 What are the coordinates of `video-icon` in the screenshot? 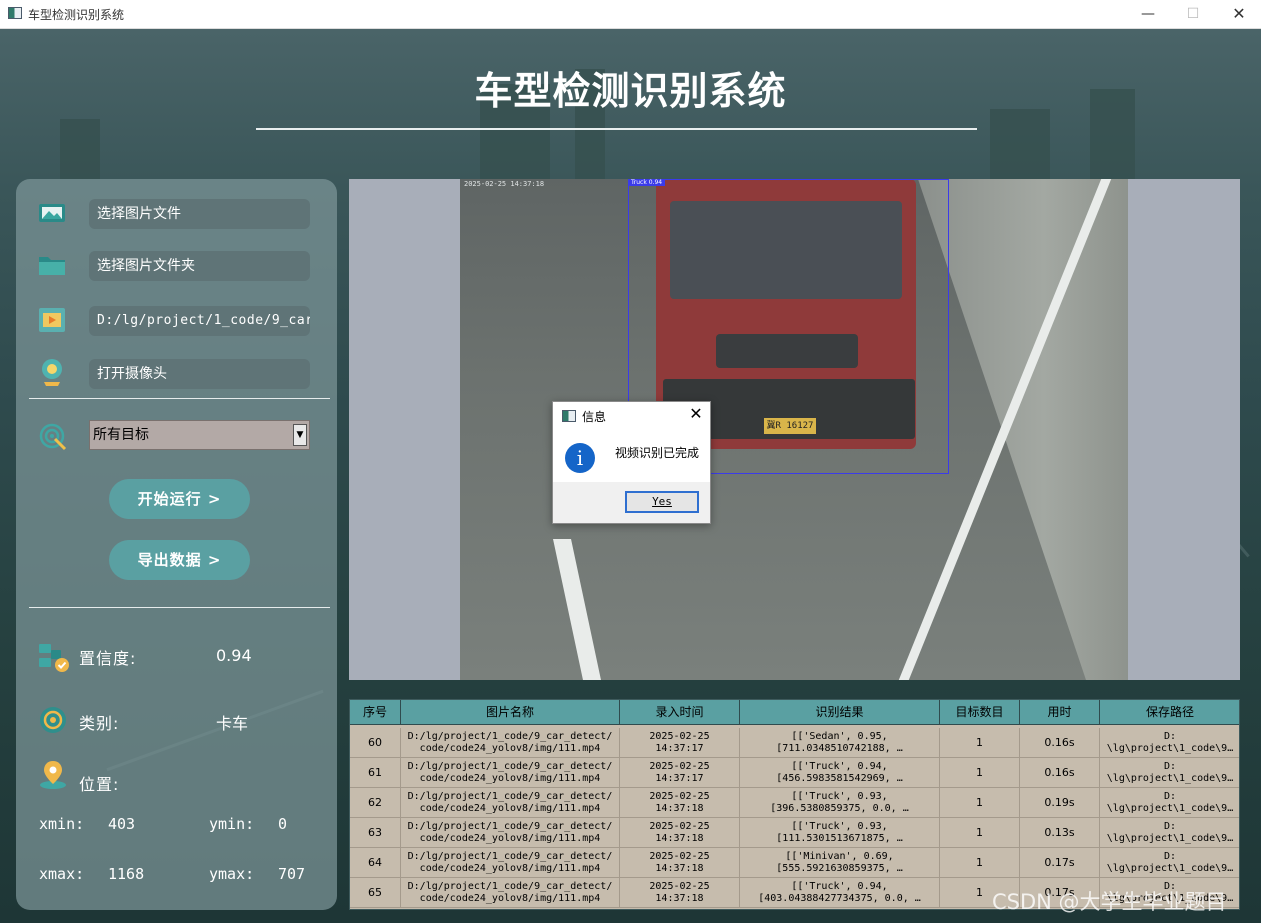 It's located at (52, 320).